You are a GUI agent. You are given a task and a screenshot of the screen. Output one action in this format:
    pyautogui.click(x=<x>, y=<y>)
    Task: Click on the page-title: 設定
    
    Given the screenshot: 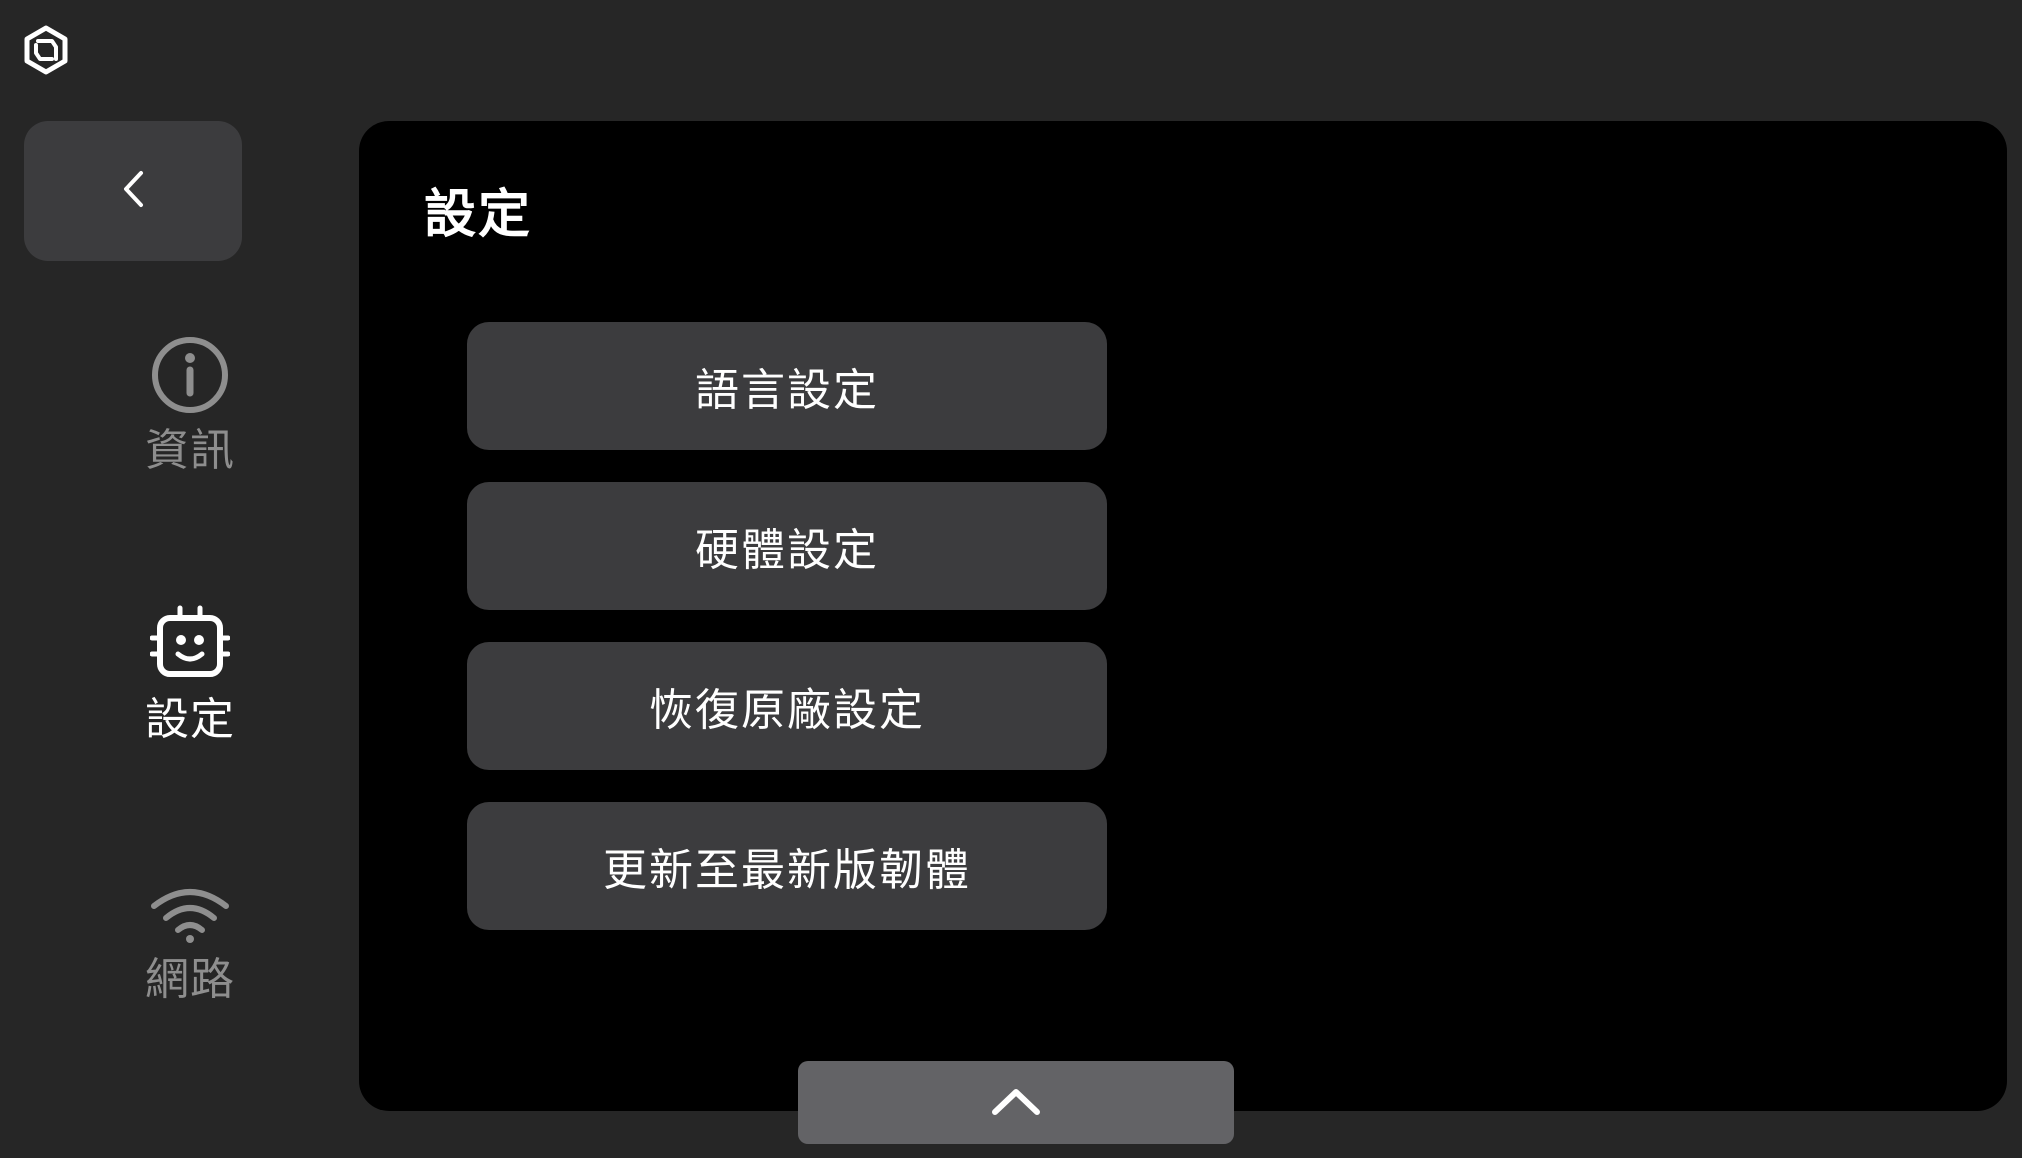 What is the action you would take?
    pyautogui.click(x=478, y=215)
    